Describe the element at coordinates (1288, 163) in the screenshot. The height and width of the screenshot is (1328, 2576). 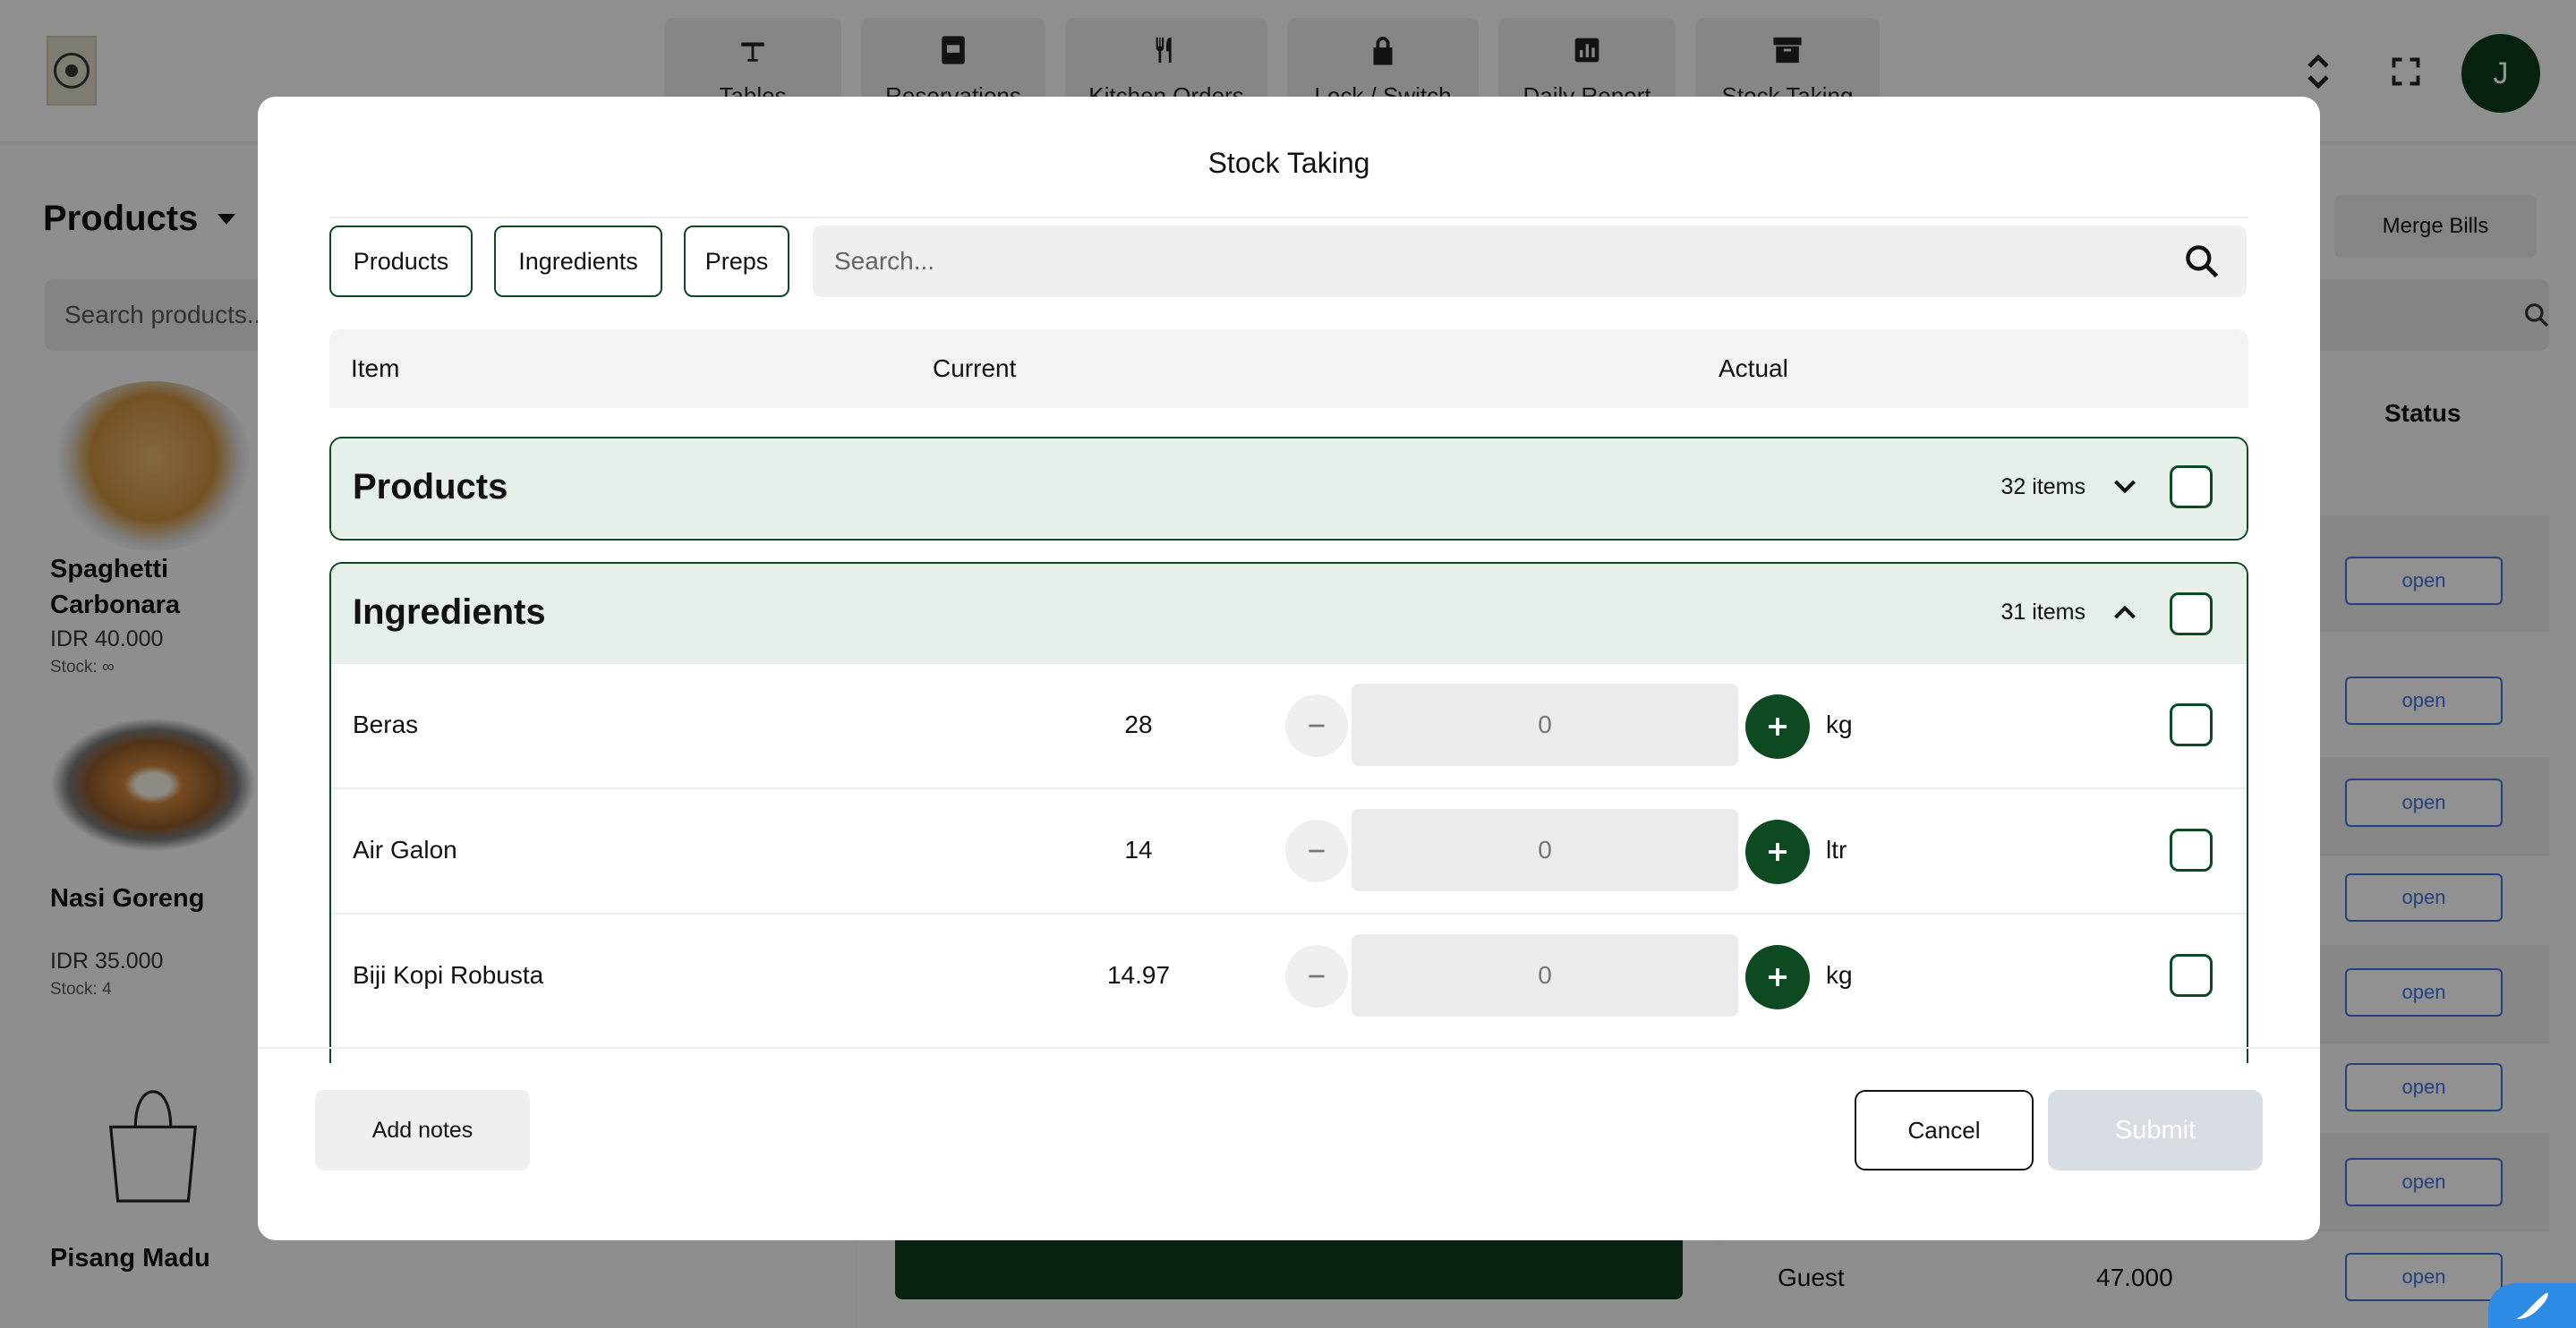
I see `dialog-title: Stock Taking` at that location.